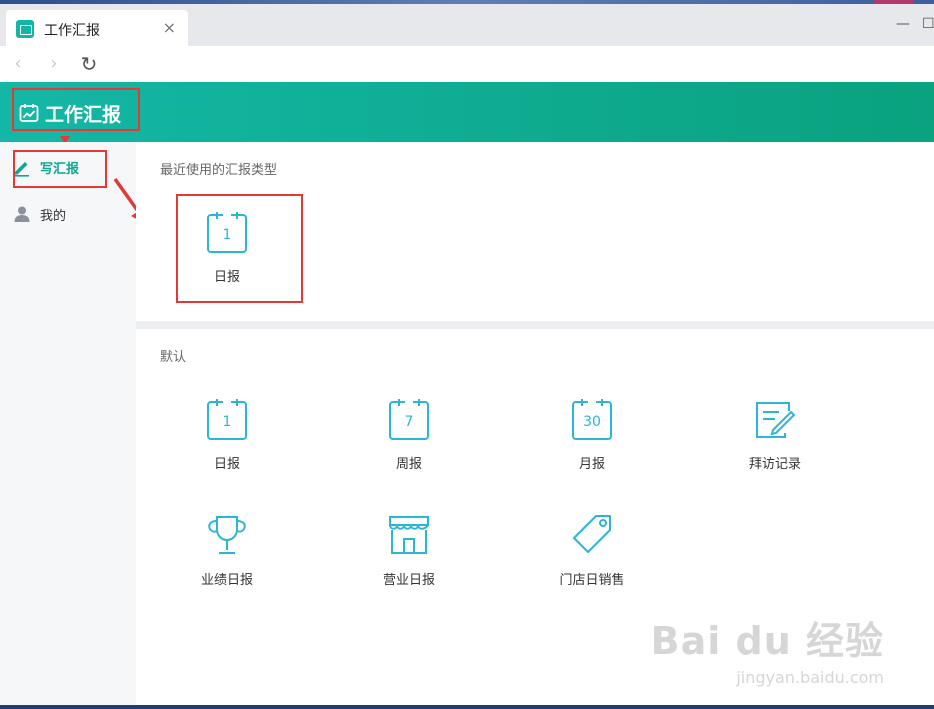 Image resolution: width=934 pixels, height=709 pixels. Describe the element at coordinates (169, 28) in the screenshot. I see `tab-close-icon: ×` at that location.